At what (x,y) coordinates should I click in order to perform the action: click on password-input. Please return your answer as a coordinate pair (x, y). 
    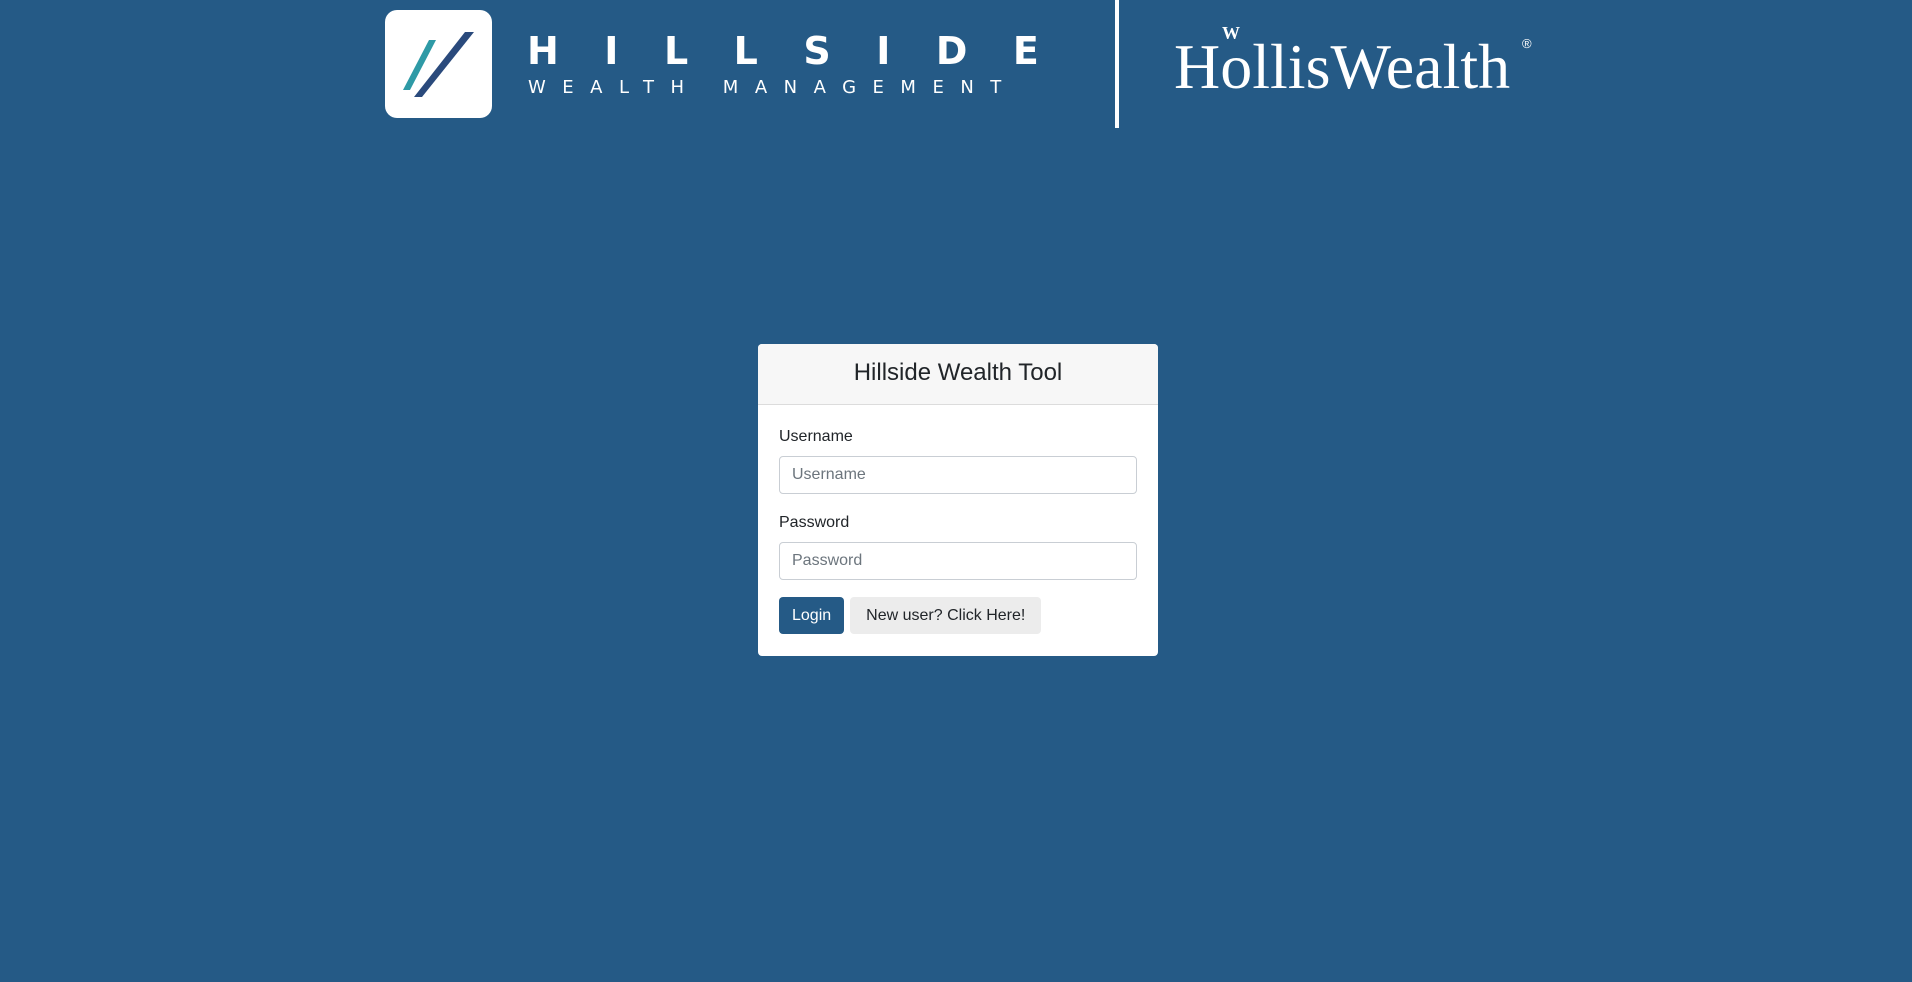
    Looking at the image, I should click on (958, 561).